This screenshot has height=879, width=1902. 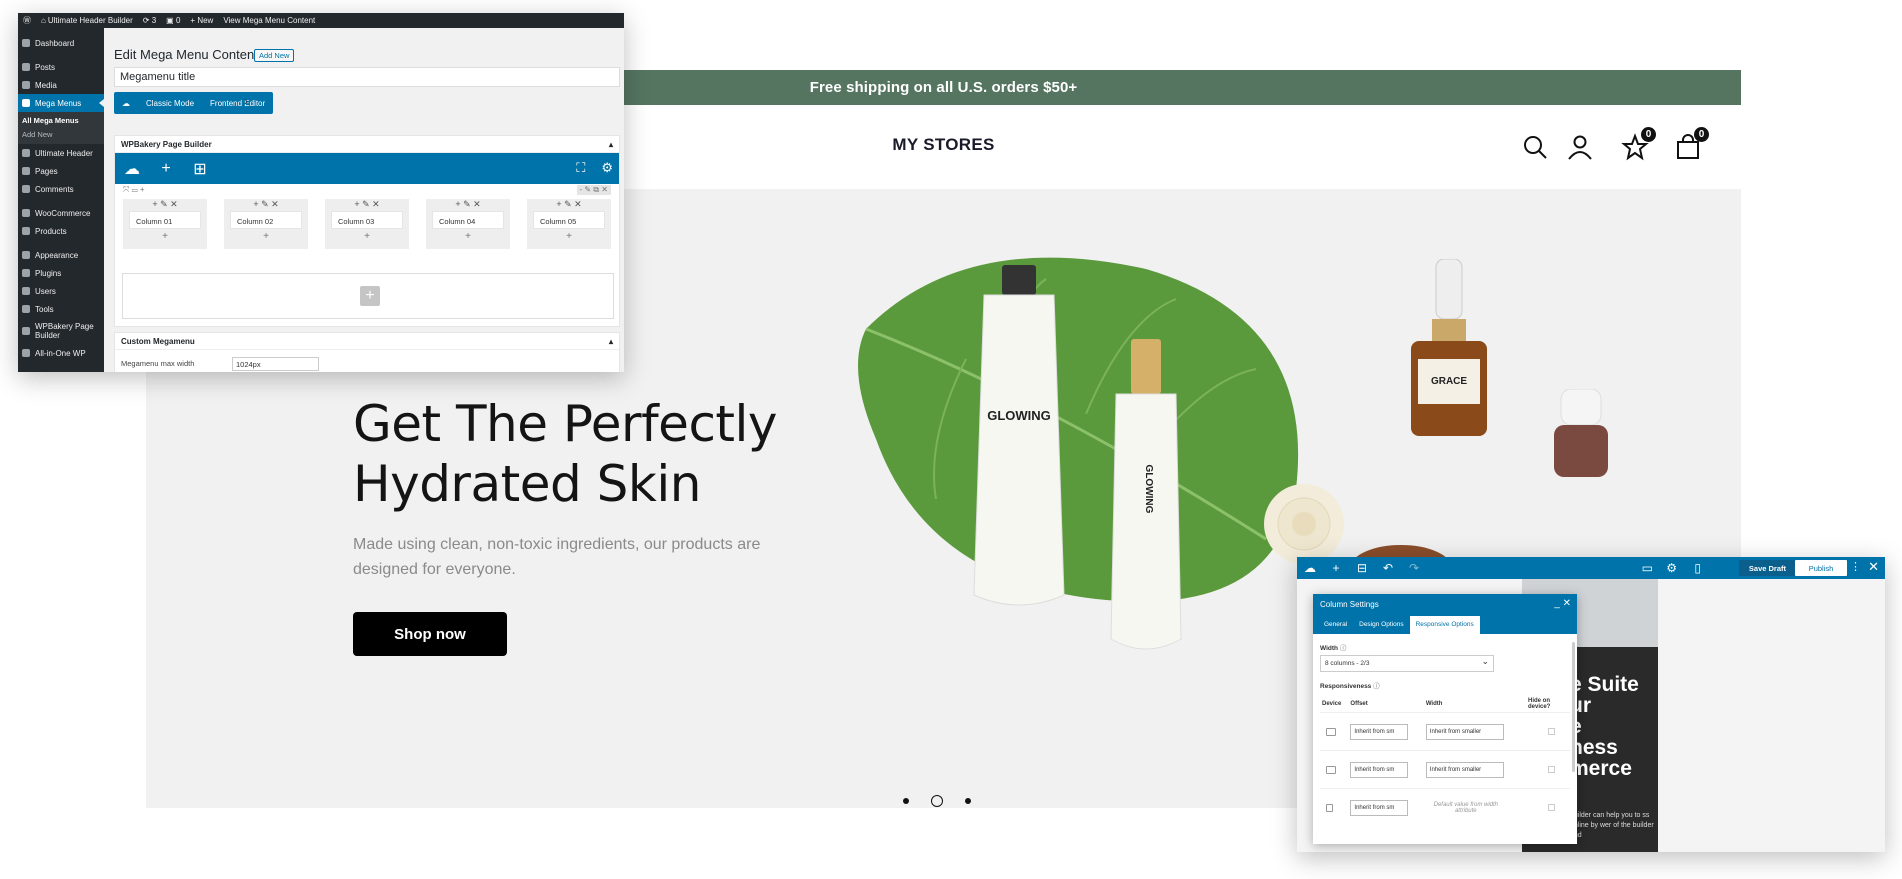 What do you see at coordinates (1444, 625) in the screenshot?
I see `tab-responsive-options: Responsive Options` at bounding box center [1444, 625].